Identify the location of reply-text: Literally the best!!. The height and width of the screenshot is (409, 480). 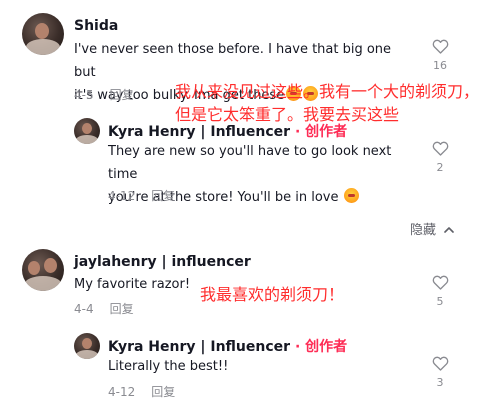
(208, 366).